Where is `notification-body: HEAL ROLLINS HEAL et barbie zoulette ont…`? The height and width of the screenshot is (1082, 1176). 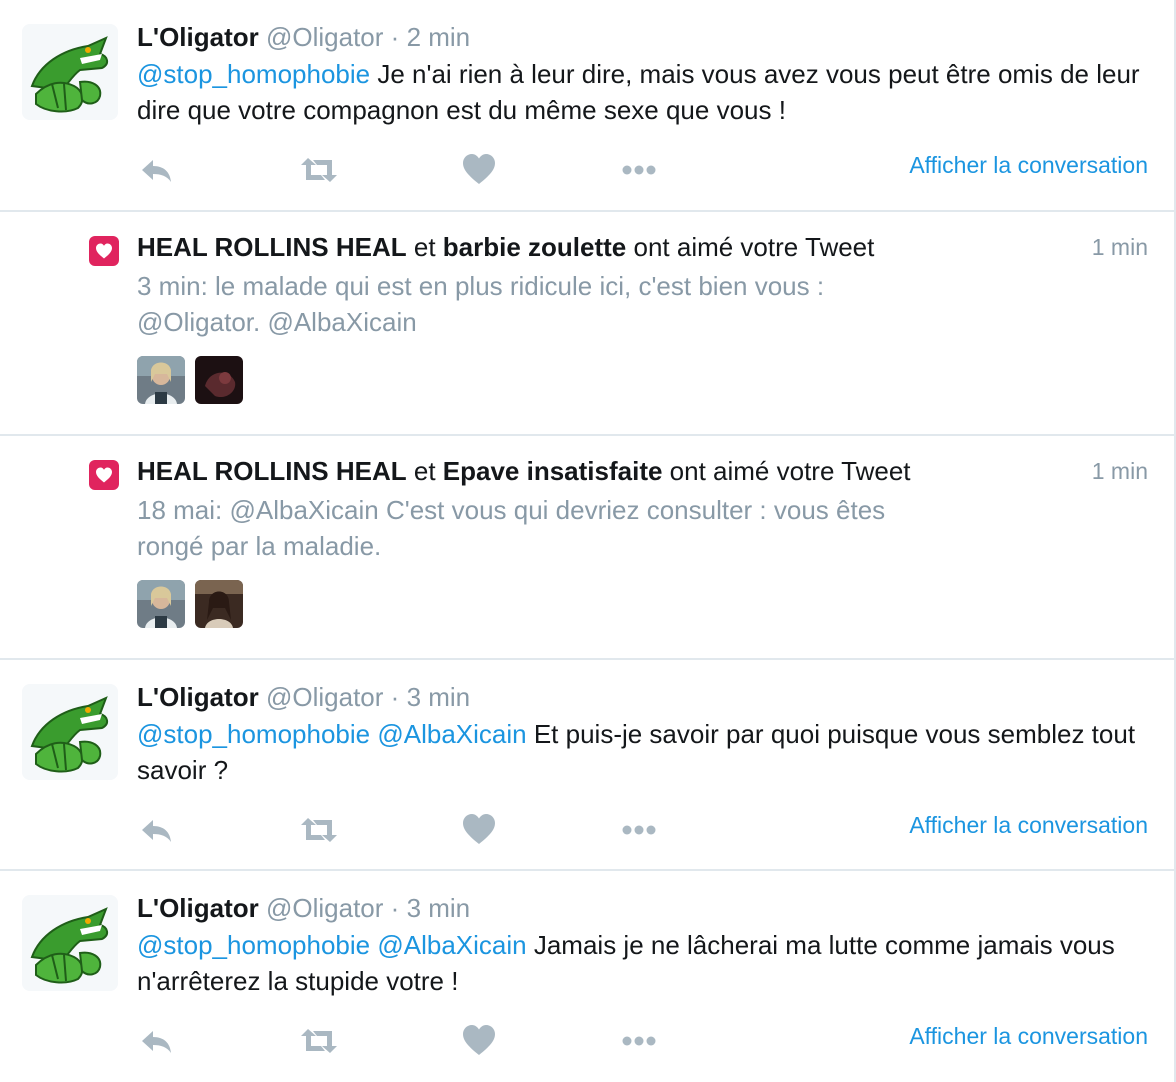 notification-body: HEAL ROLLINS HEAL et barbie zoulette ont… is located at coordinates (595, 285).